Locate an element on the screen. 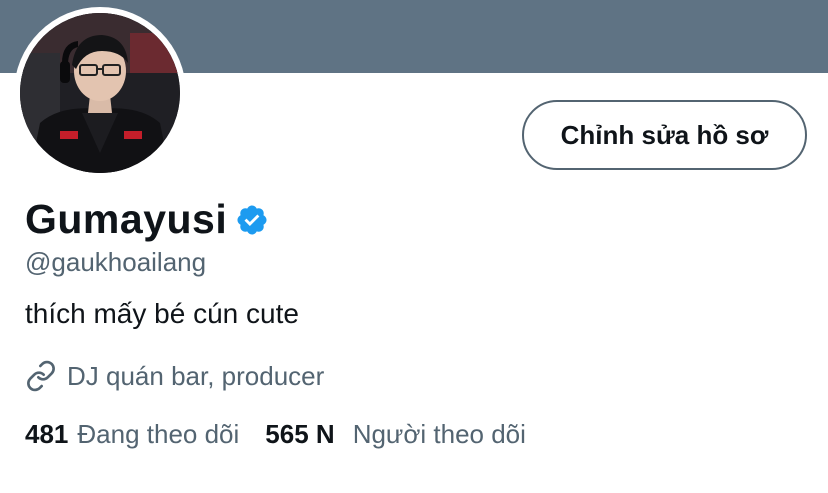  follow-stats: 481 Đang theo dõi 565 N Người theo dõi is located at coordinates (275, 434).